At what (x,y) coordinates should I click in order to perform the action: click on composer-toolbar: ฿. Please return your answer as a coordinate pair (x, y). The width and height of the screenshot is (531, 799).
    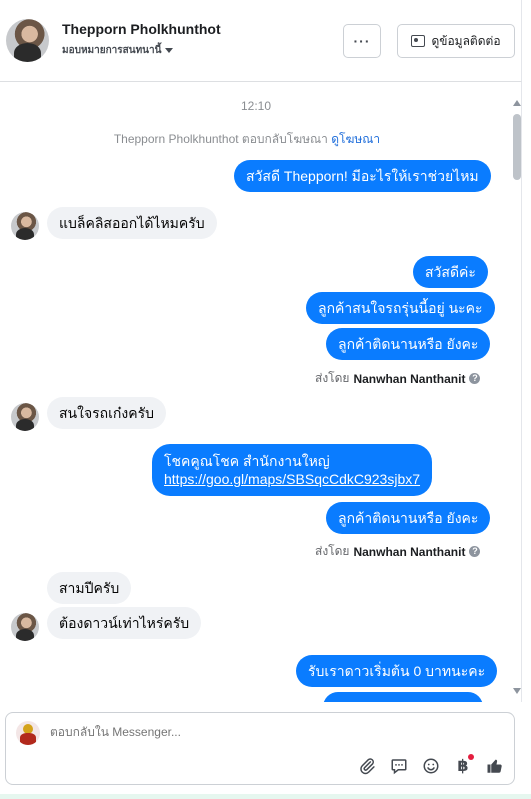
    Looking at the image, I should click on (431, 764).